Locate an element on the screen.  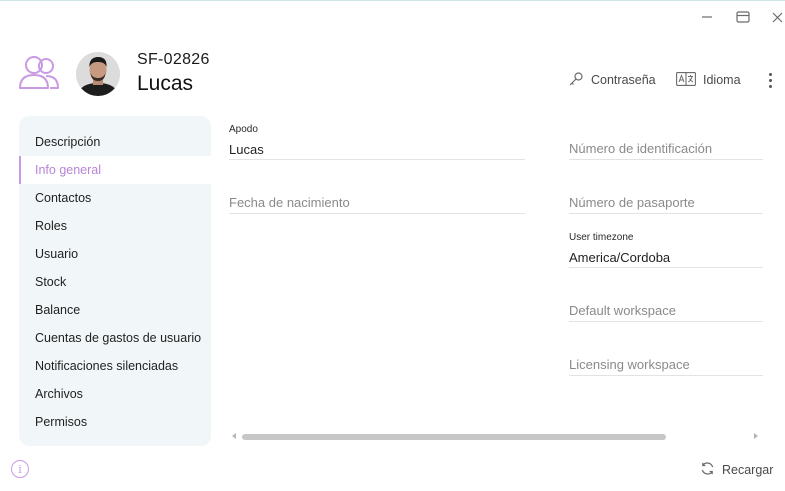
sidebar-item-stock: Stock is located at coordinates (115, 282).